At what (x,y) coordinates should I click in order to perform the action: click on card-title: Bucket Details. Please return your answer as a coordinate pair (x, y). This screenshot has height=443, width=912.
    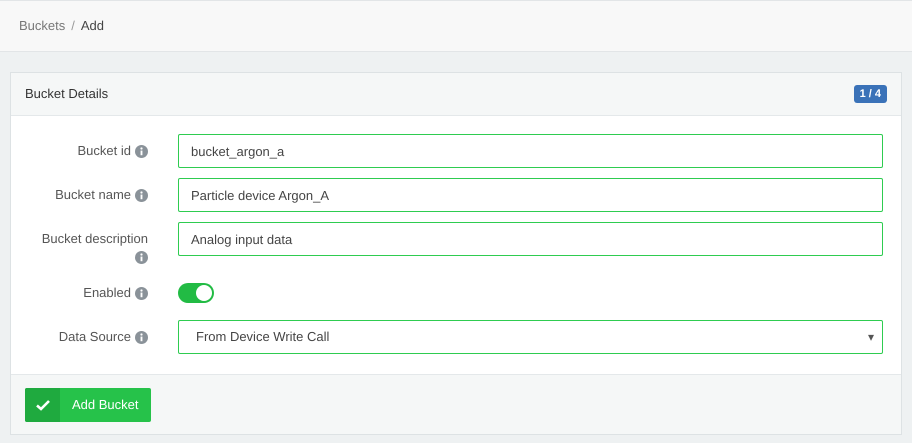
    Looking at the image, I should click on (66, 94).